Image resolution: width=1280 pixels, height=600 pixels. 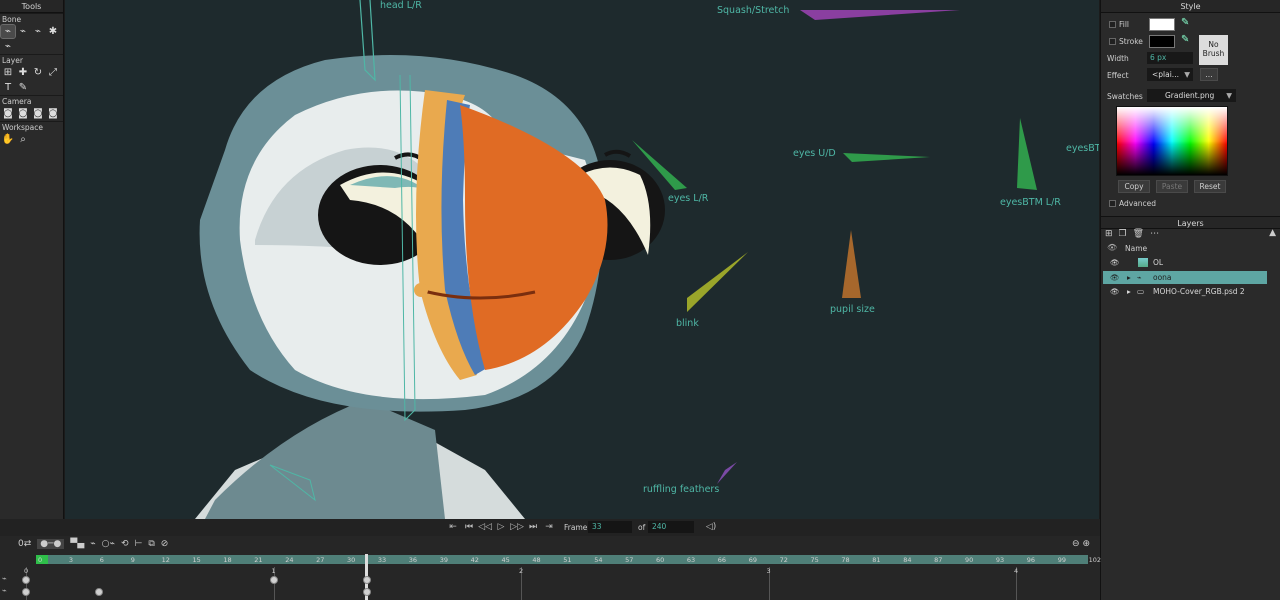 What do you see at coordinates (1172, 141) in the screenshot?
I see `color-swatch-gradient` at bounding box center [1172, 141].